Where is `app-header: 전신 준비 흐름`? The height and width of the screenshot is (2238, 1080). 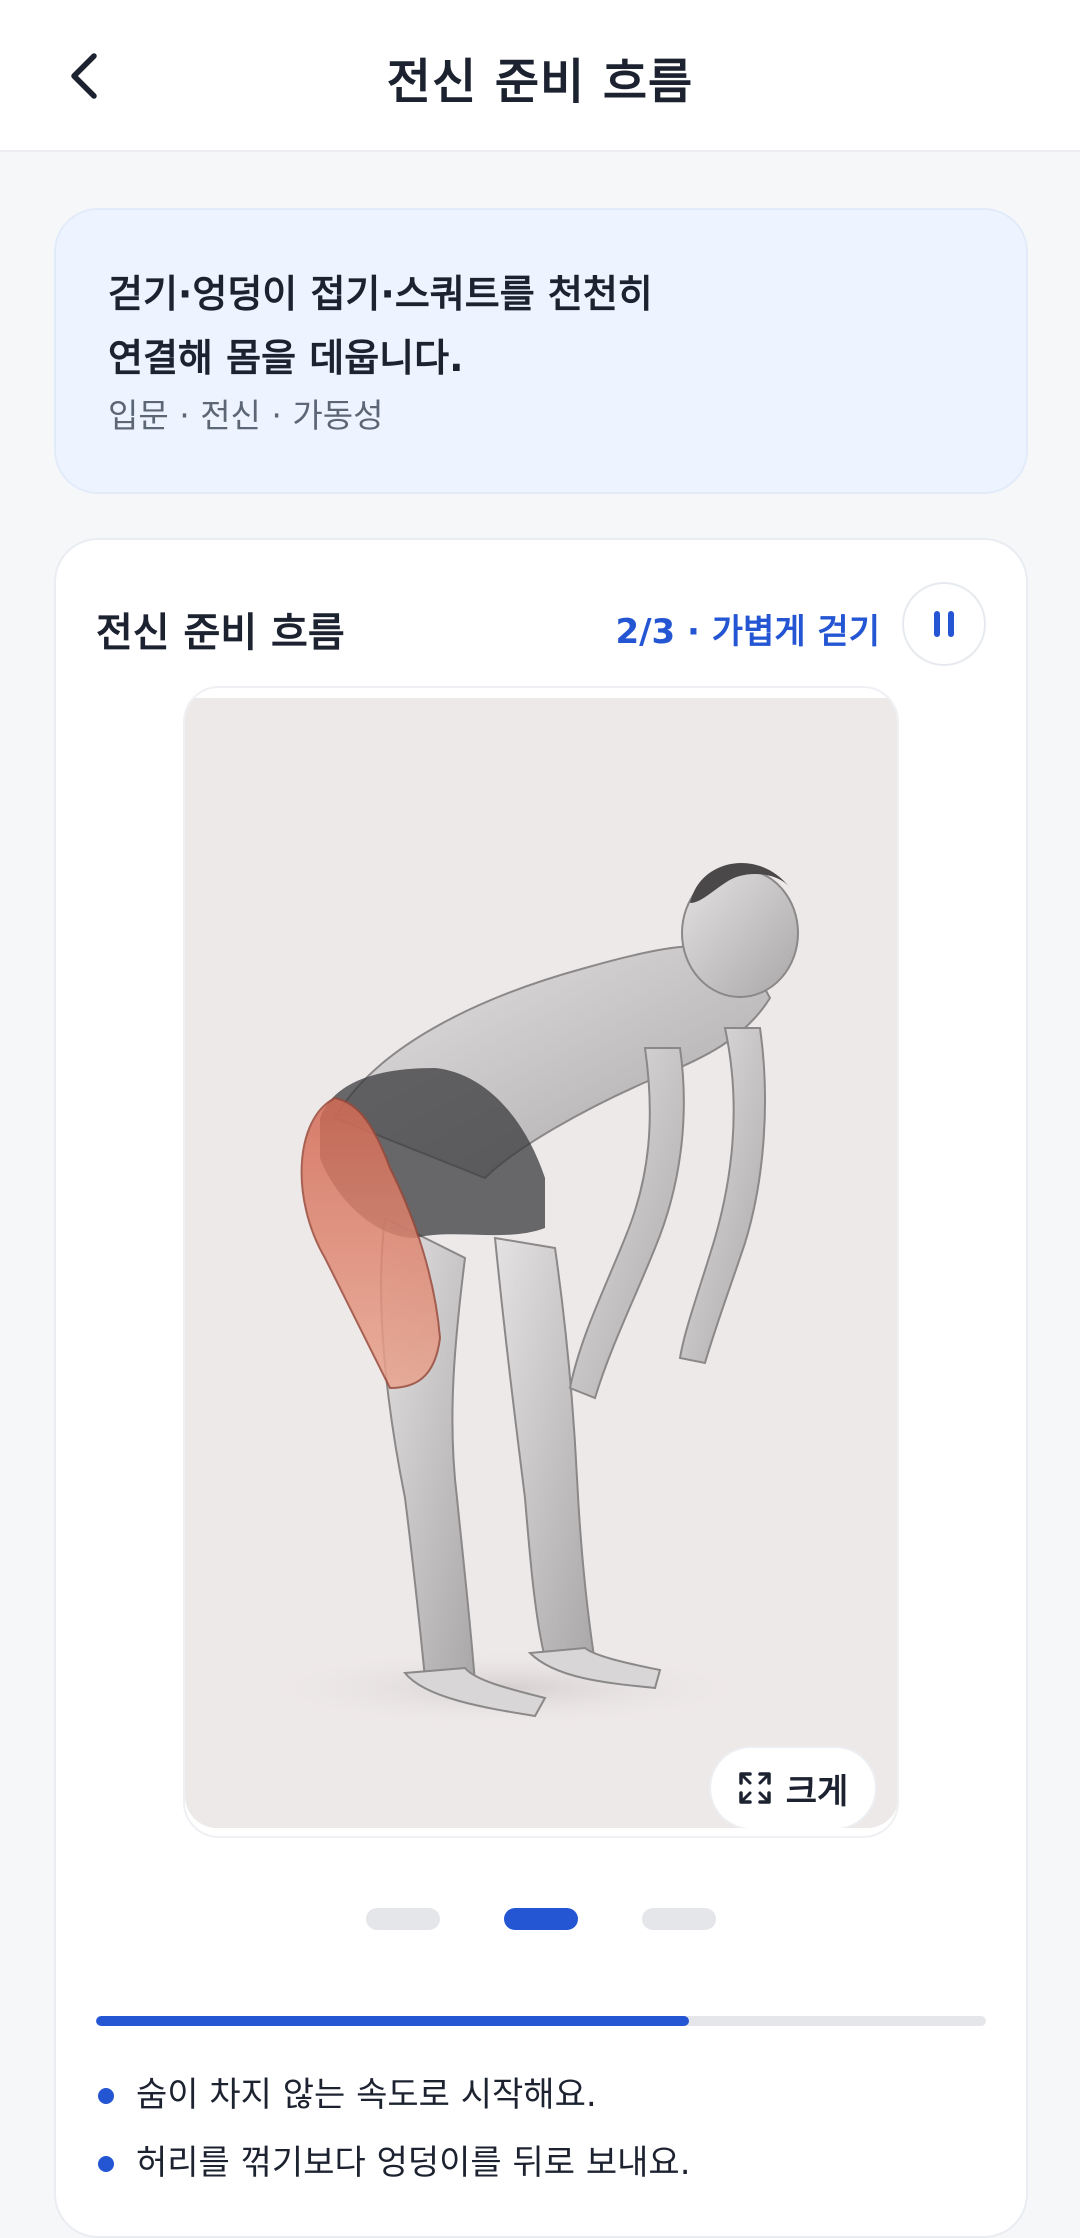
app-header: 전신 준비 흐름 is located at coordinates (540, 76).